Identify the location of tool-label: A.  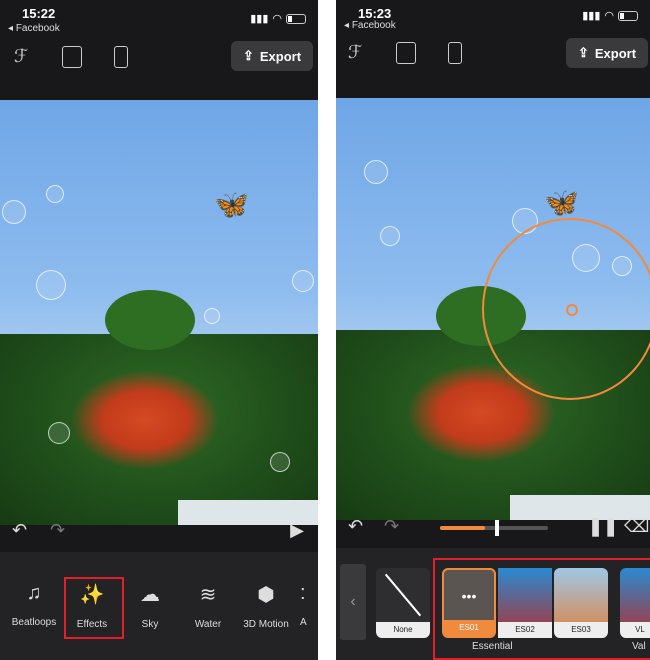
(303, 622).